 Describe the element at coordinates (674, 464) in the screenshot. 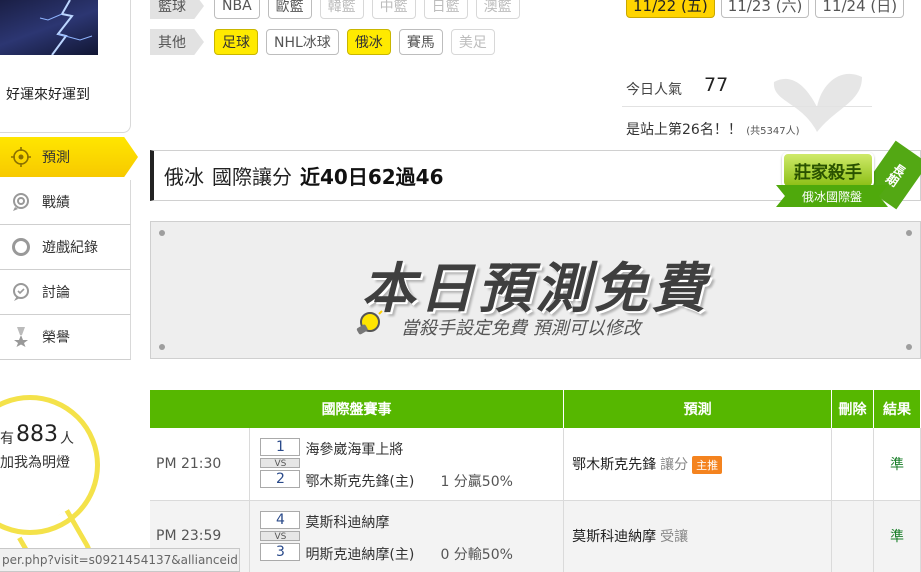

I see `prediction-type: 讓分` at that location.